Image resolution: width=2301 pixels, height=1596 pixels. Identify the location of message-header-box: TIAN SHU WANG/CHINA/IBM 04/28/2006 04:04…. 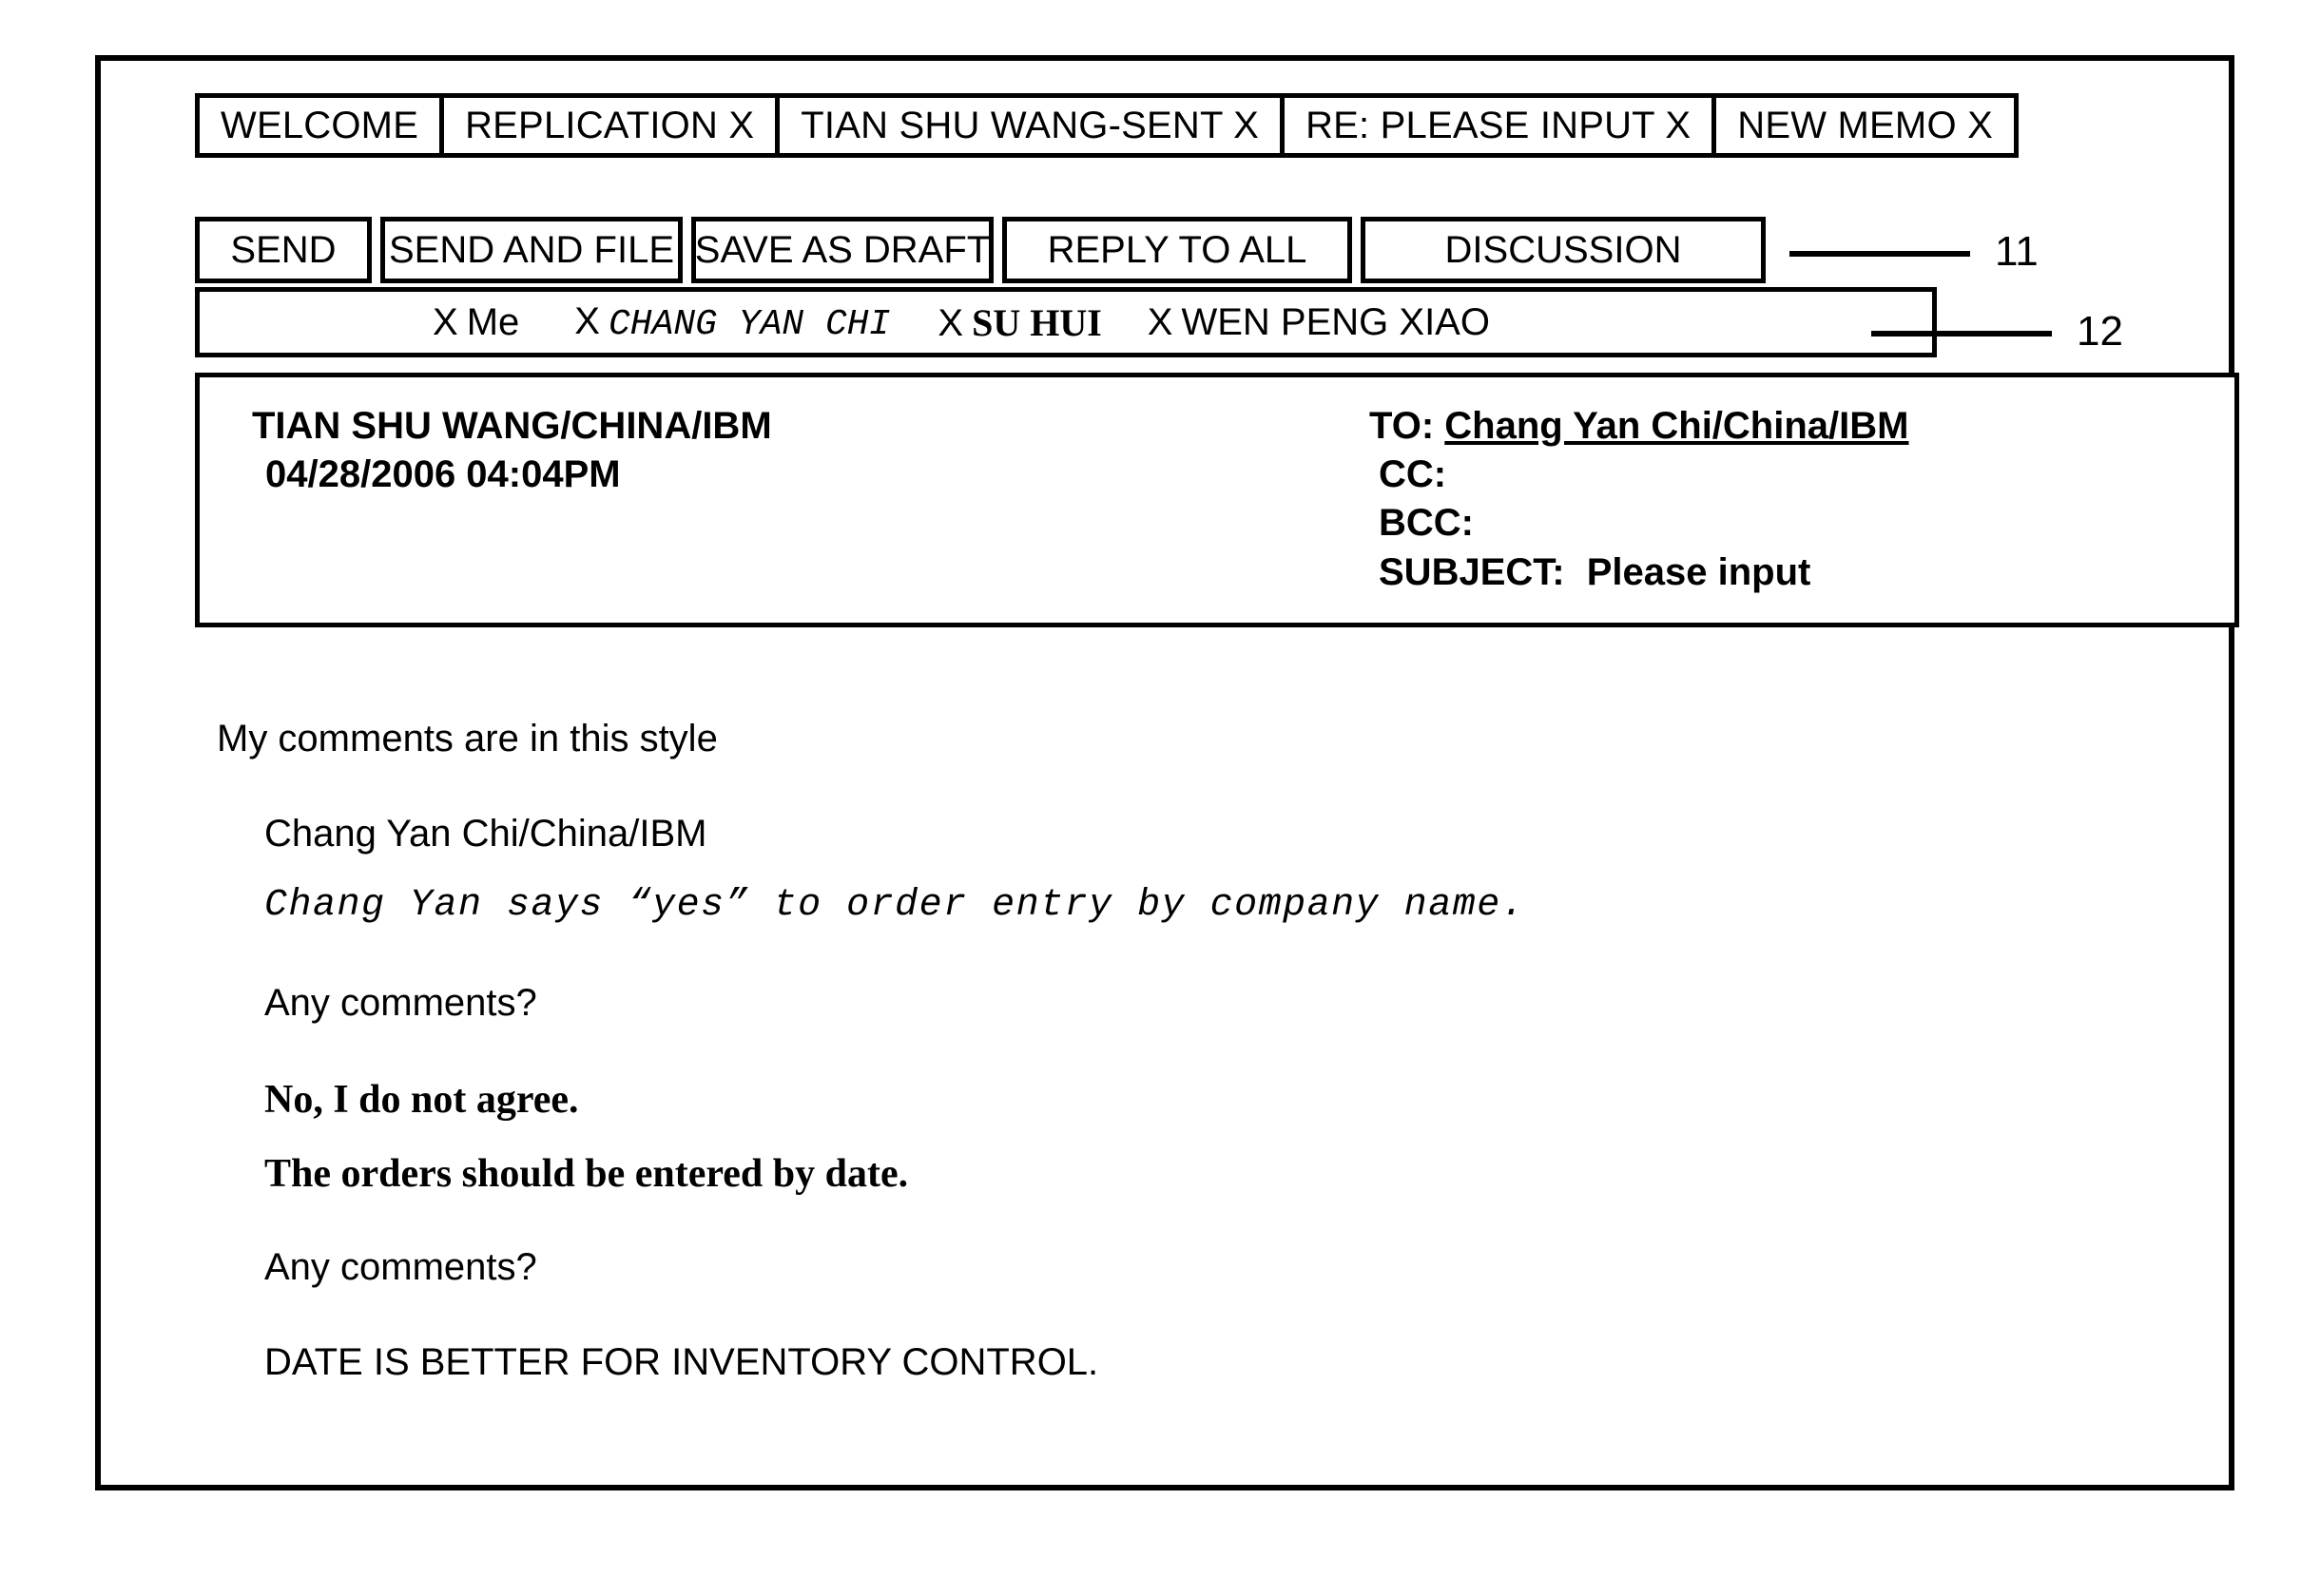
(1217, 500).